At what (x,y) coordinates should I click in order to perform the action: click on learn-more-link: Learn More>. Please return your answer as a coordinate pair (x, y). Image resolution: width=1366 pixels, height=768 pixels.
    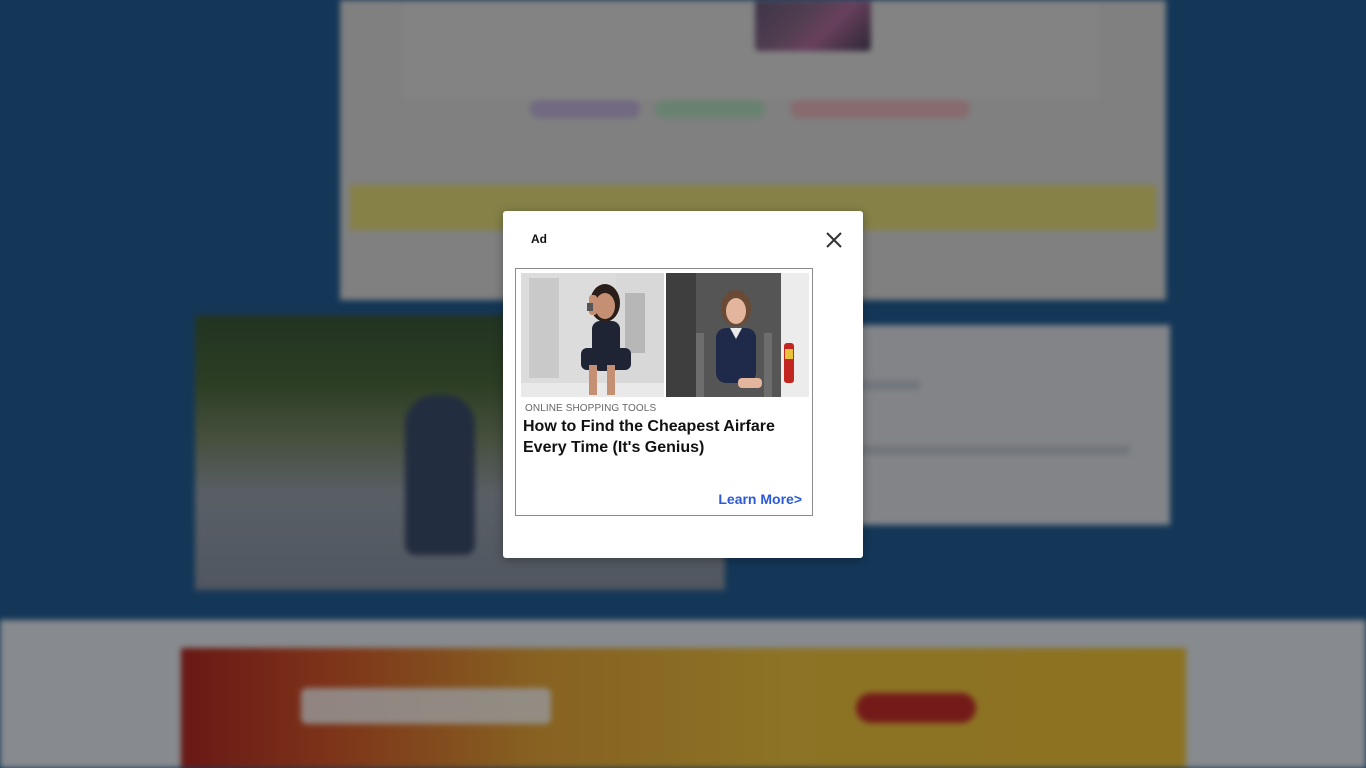
    Looking at the image, I should click on (760, 499).